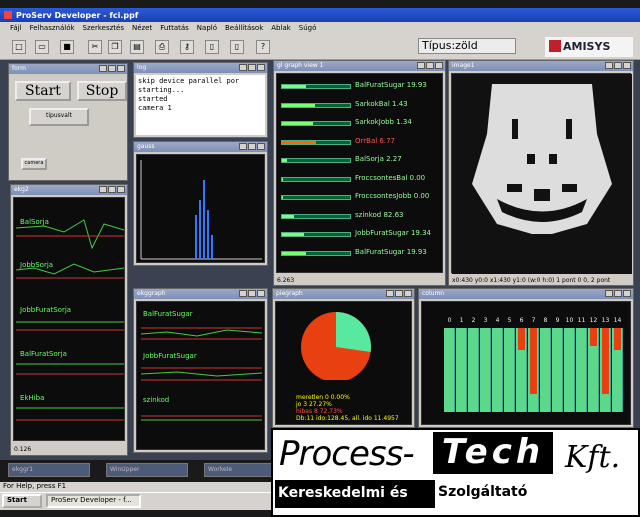  I want to click on minimized-window: ekggr1, so click(49, 470).